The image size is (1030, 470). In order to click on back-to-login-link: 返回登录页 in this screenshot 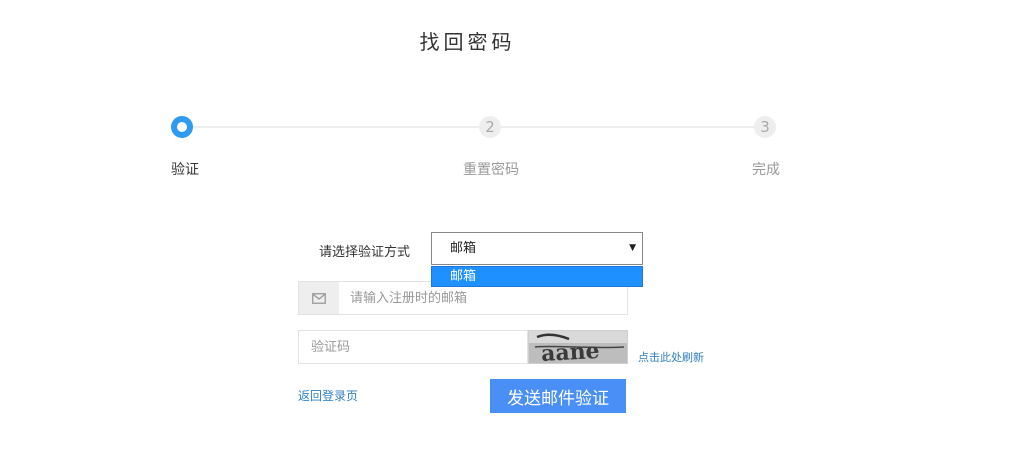, I will do `click(328, 395)`.